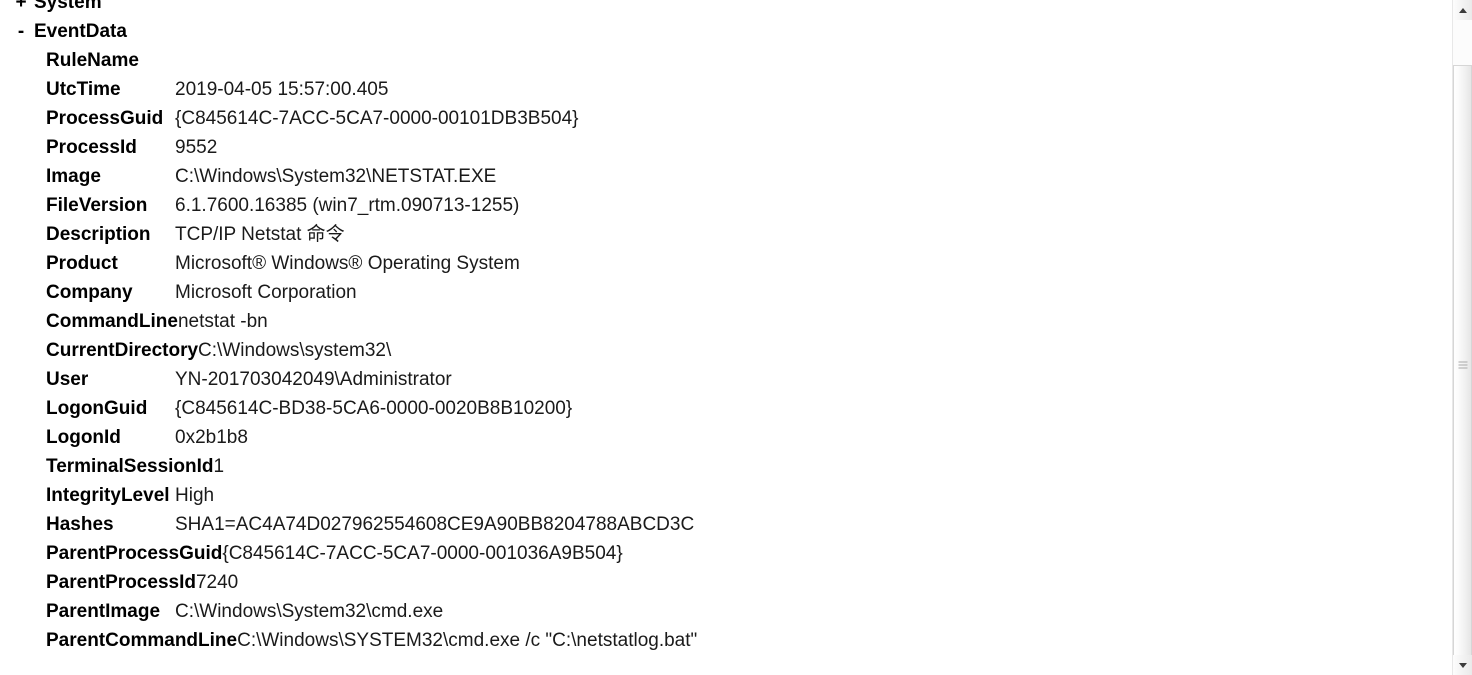 The width and height of the screenshot is (1472, 675). What do you see at coordinates (313, 379) in the screenshot?
I see `event-data-value: YN-201703042049\Administrator` at bounding box center [313, 379].